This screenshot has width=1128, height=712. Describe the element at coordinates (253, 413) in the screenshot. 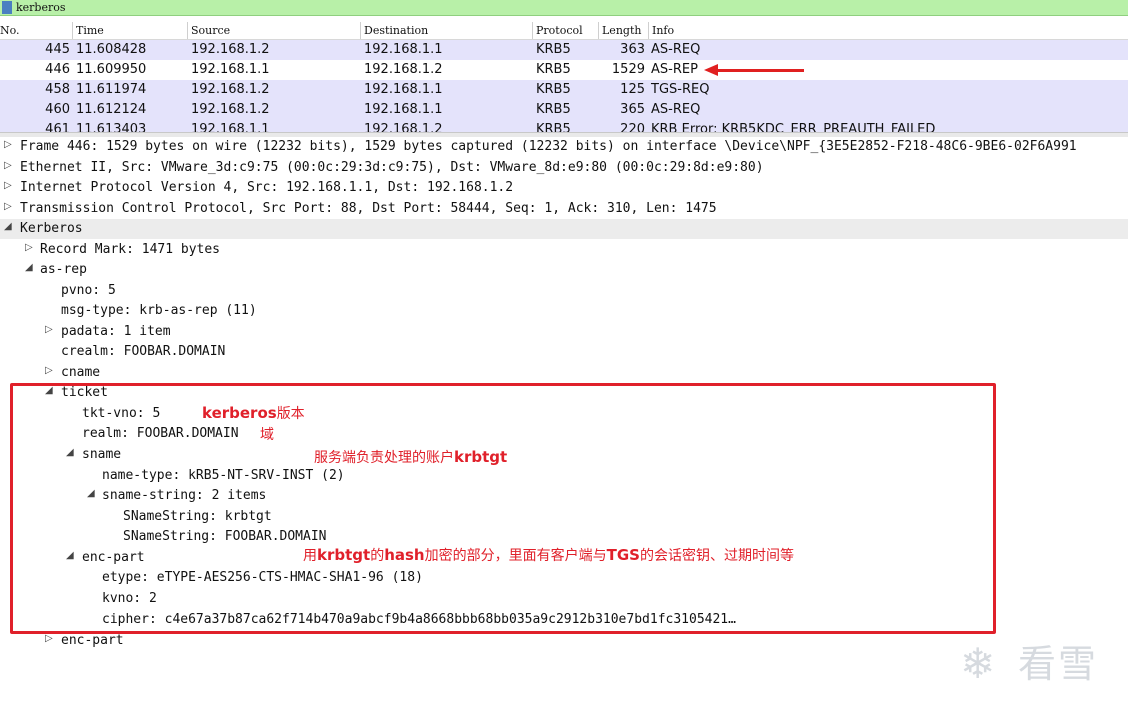

I see `annotation-version: kerberos版本` at that location.